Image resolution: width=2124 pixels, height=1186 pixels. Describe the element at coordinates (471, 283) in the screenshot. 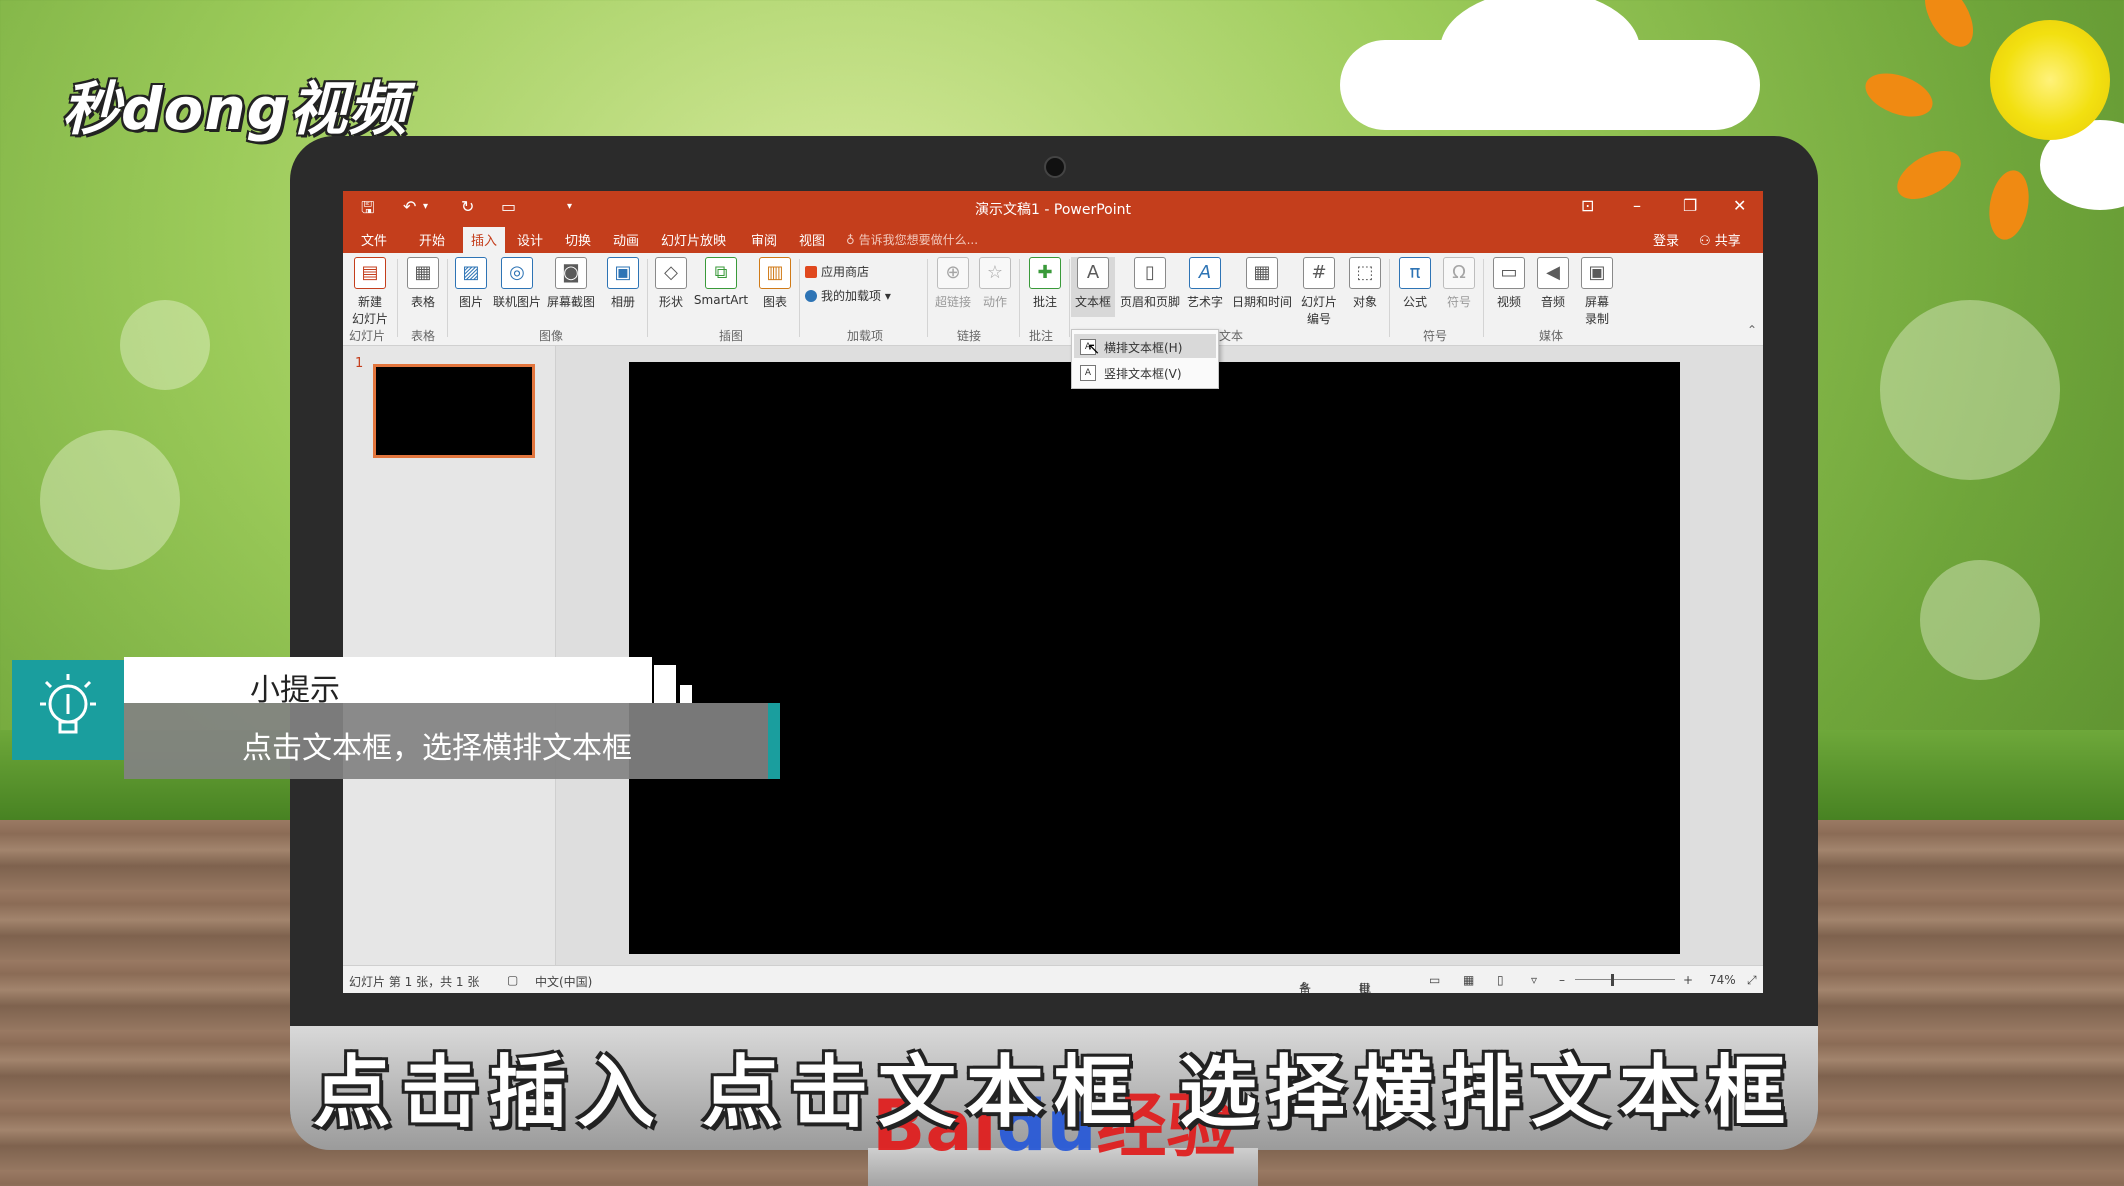

I see `picture-button: ▨ 图片` at that location.